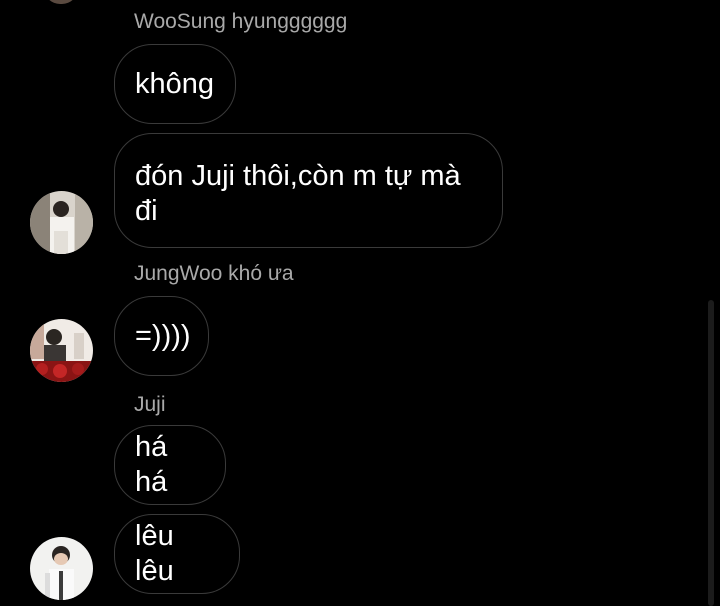 The height and width of the screenshot is (606, 720). I want to click on message-bubble: =)))), so click(161, 336).